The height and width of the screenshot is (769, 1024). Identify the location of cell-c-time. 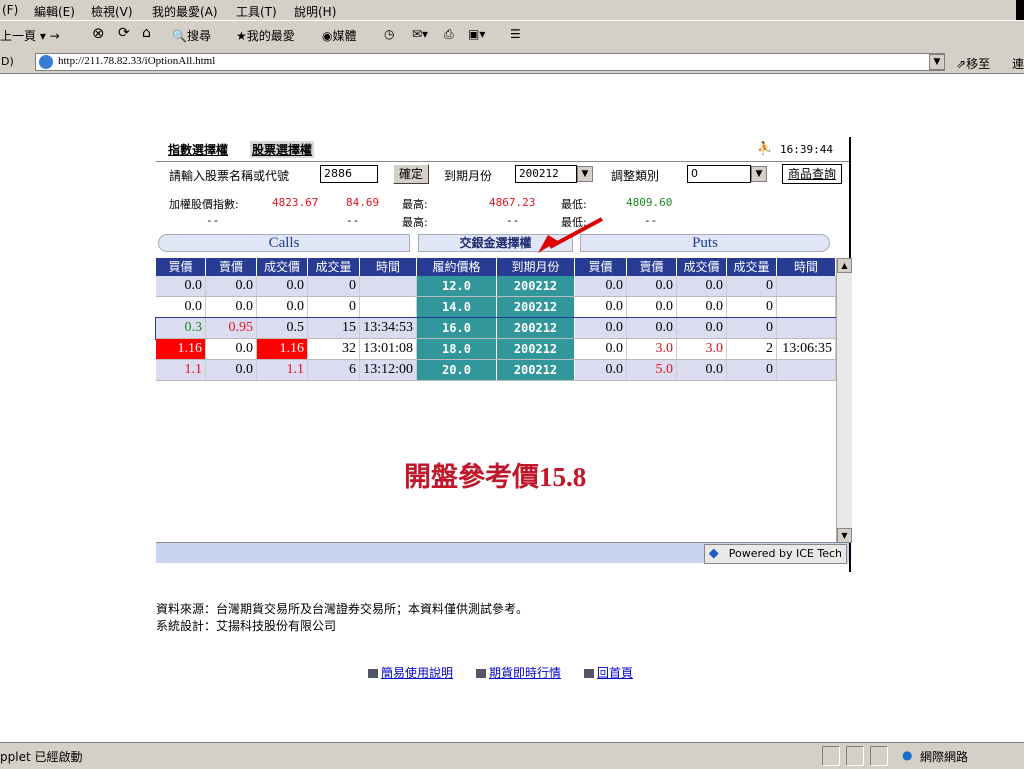
(388, 286).